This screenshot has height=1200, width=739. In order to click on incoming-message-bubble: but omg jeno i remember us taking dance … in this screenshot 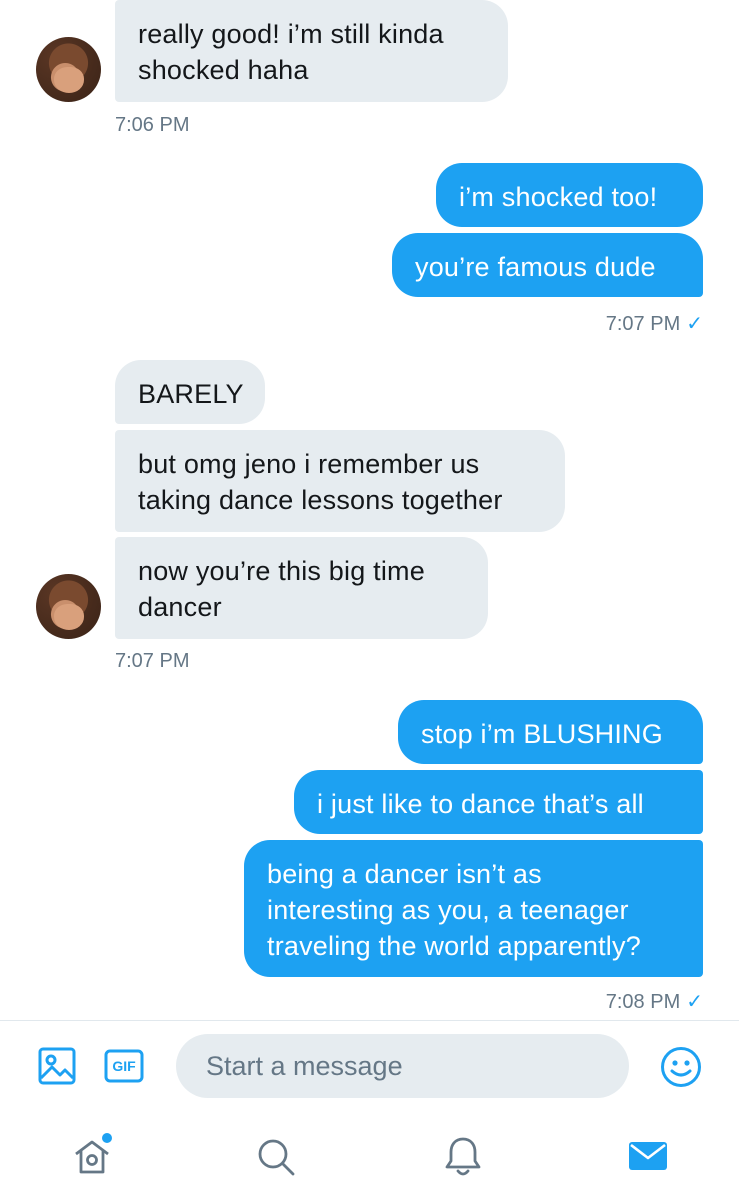, I will do `click(340, 481)`.